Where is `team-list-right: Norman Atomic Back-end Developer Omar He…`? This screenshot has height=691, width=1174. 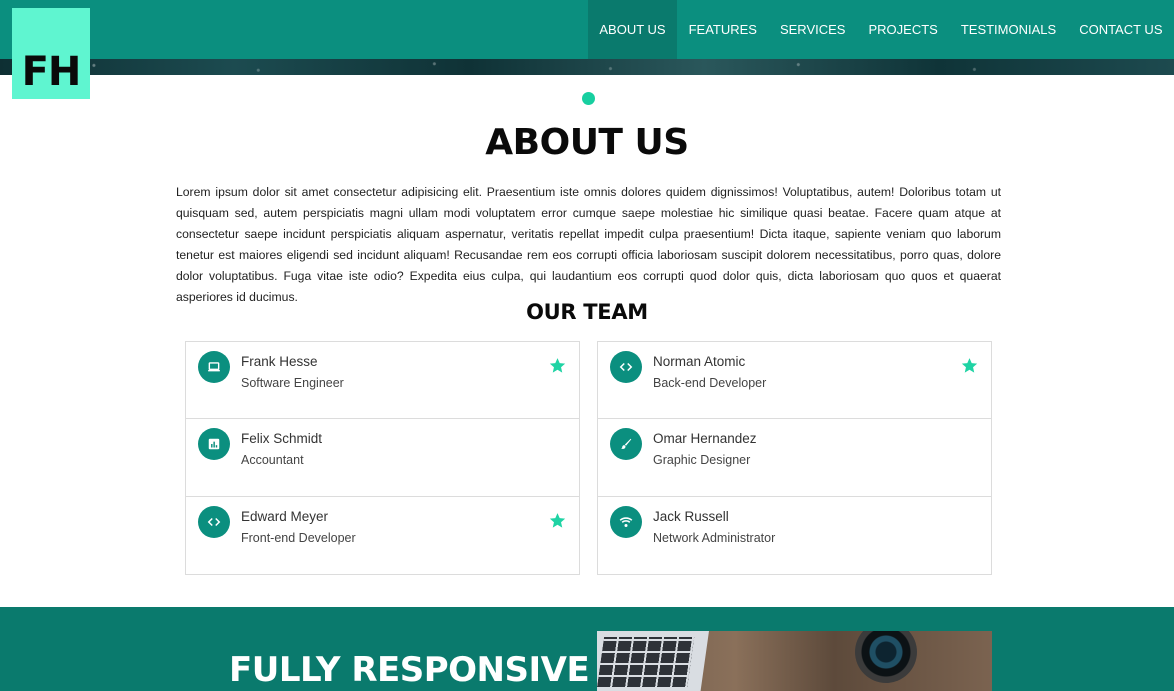
team-list-right: Norman Atomic Back-end Developer Omar He… is located at coordinates (794, 458).